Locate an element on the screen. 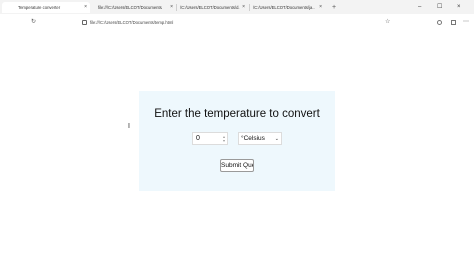 The height and width of the screenshot is (253, 474). page-title: Enter the temperature to convert is located at coordinates (237, 114).